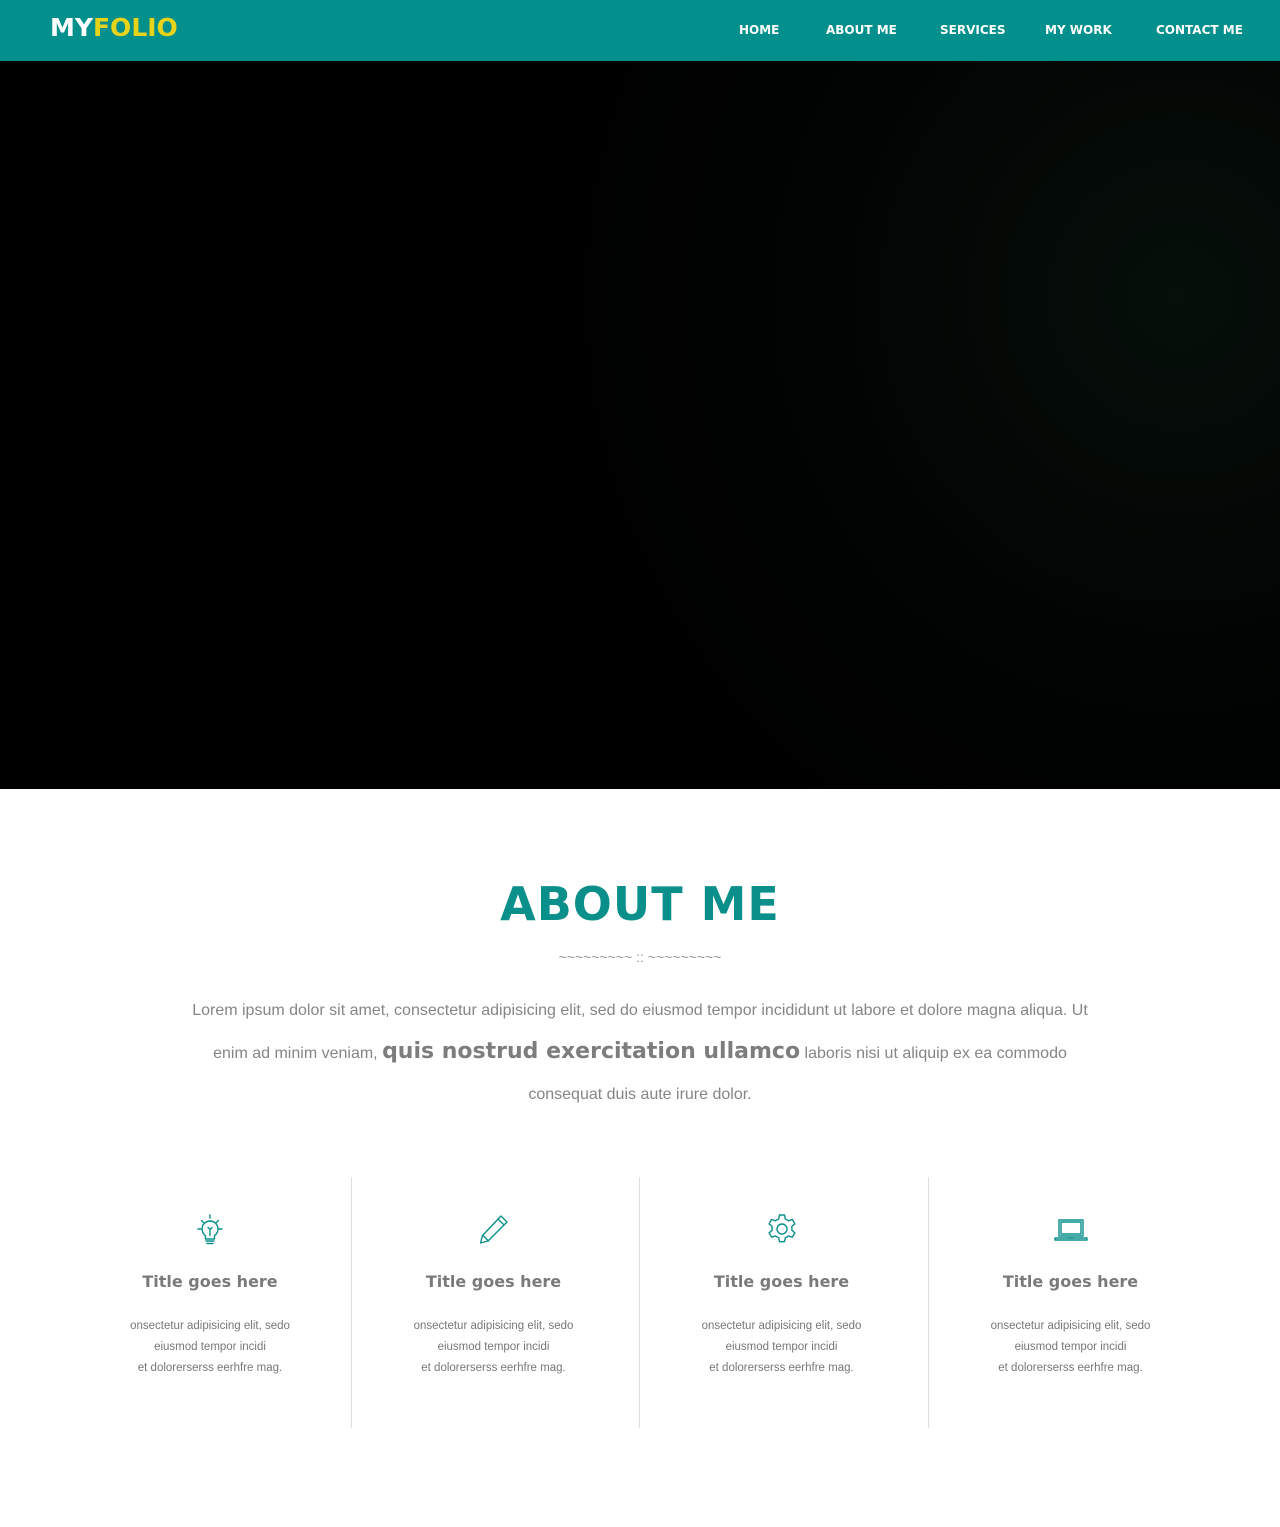  What do you see at coordinates (861, 30) in the screenshot?
I see `nav-about-me: ABOUT ME` at bounding box center [861, 30].